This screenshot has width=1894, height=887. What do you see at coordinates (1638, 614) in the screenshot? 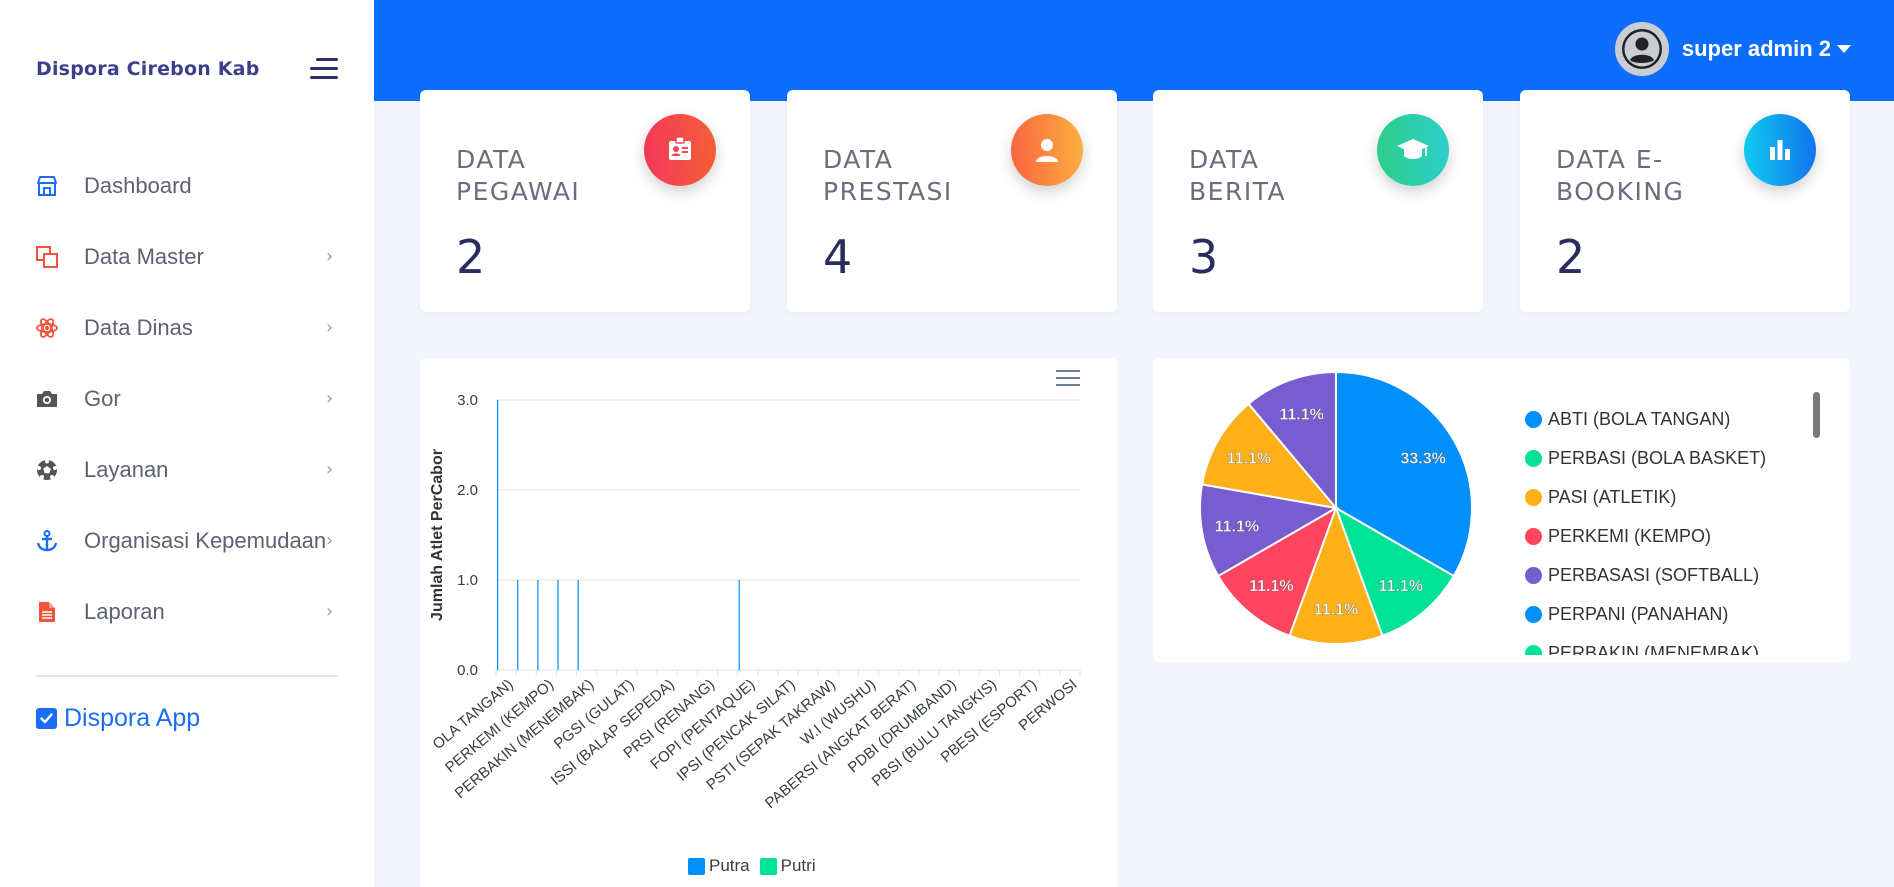
I see `legend-label: PERPANI (PANAHAN)` at bounding box center [1638, 614].